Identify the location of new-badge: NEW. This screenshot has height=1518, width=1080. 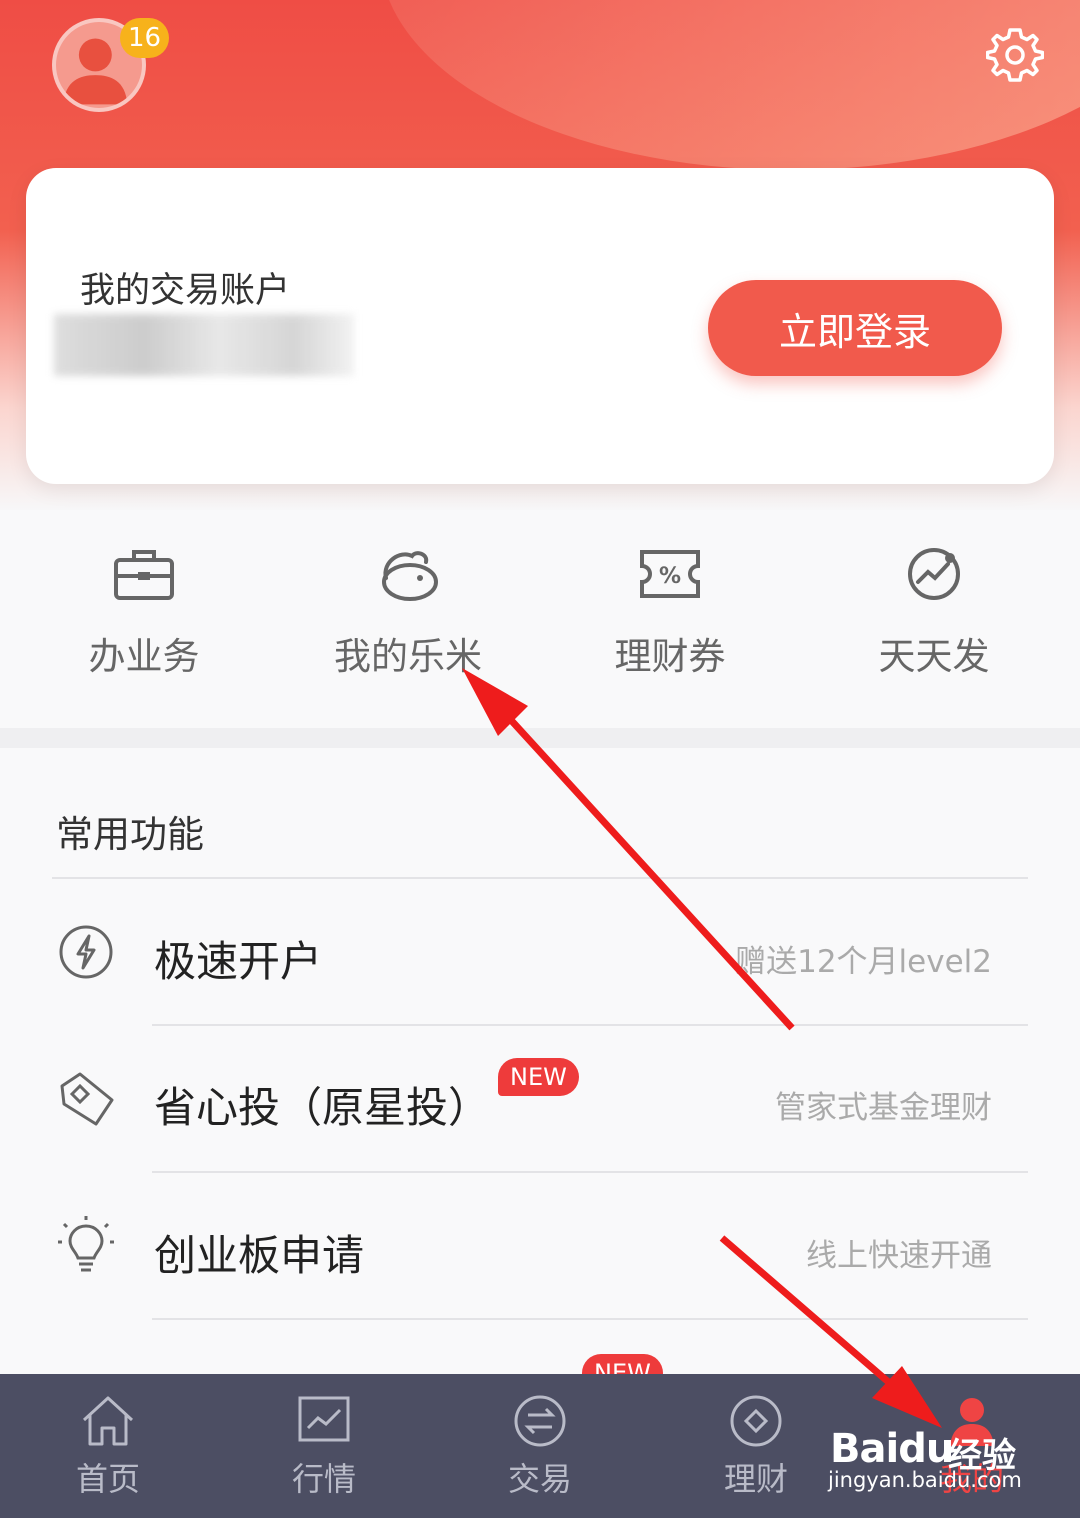
(538, 1077).